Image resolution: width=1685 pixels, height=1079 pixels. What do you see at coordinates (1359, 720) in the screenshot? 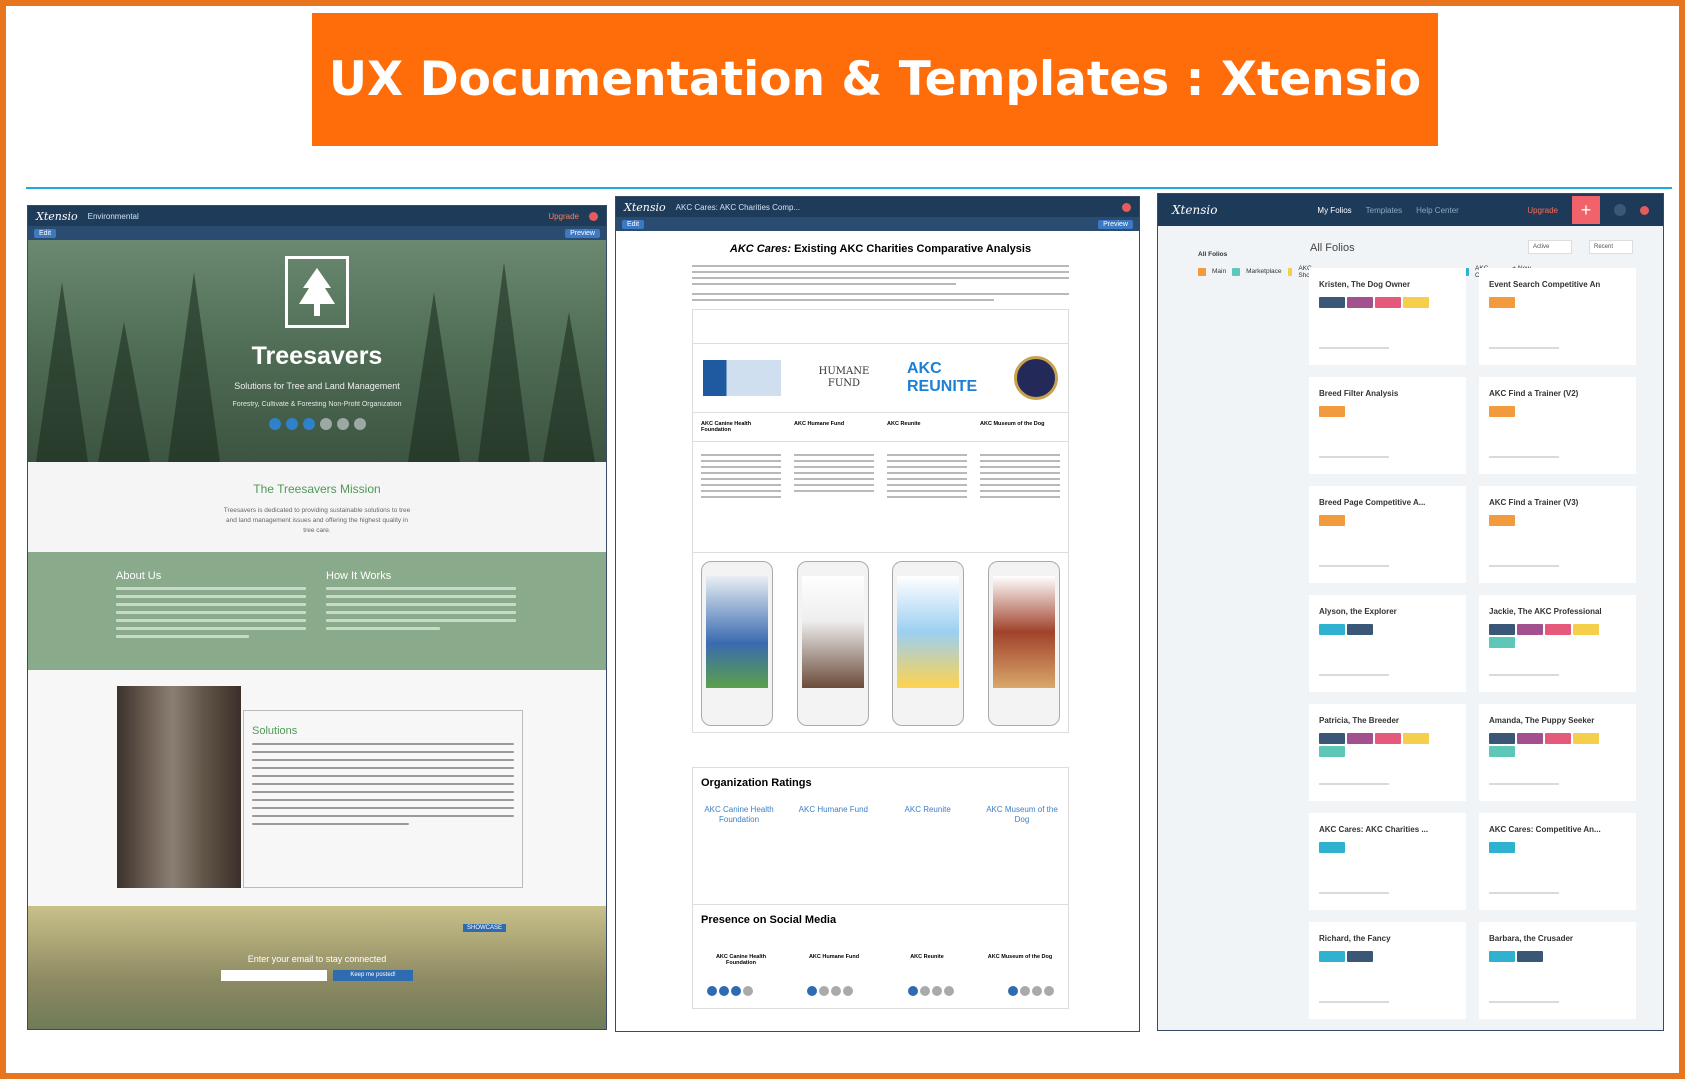
I see `folio-title: Patricia, The Breeder` at bounding box center [1359, 720].